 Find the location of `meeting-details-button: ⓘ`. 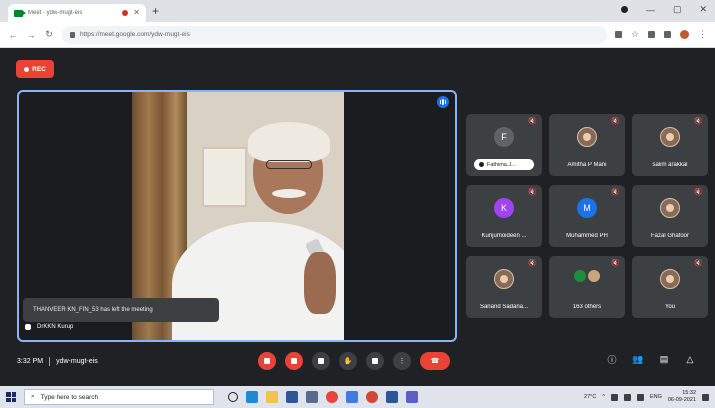

meeting-details-button: ⓘ is located at coordinates (612, 359).